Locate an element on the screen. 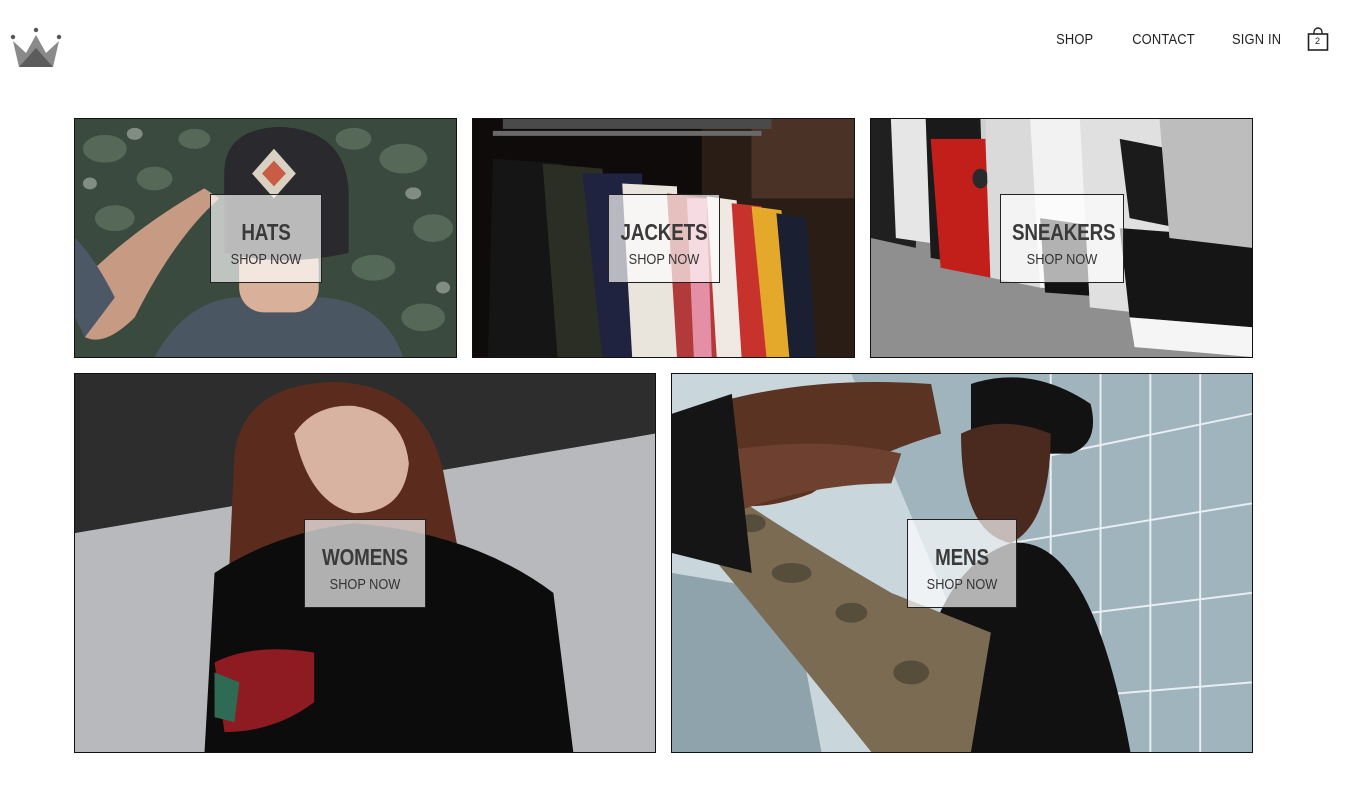 The width and height of the screenshot is (1351, 802). category-tile-jackets: JACKETS SHOP NOW is located at coordinates (663, 238).